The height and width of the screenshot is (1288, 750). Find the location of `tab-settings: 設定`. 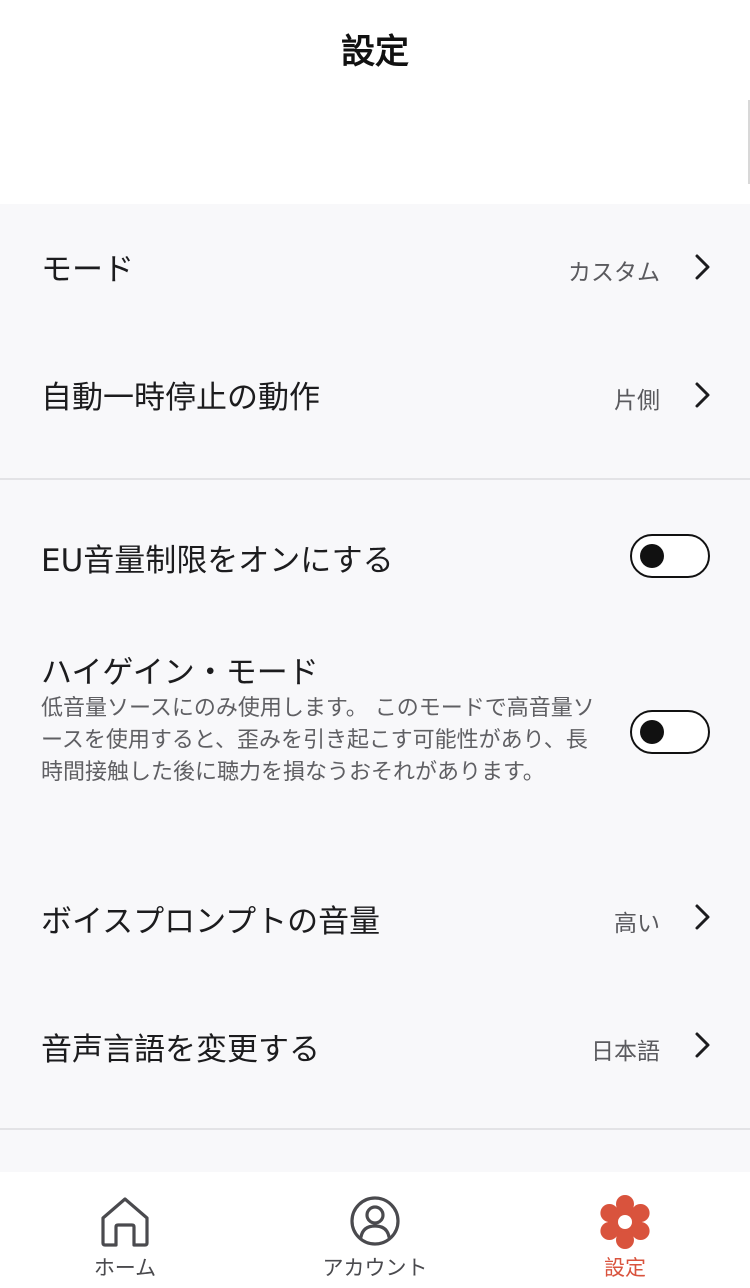

tab-settings: 設定 is located at coordinates (625, 1230).